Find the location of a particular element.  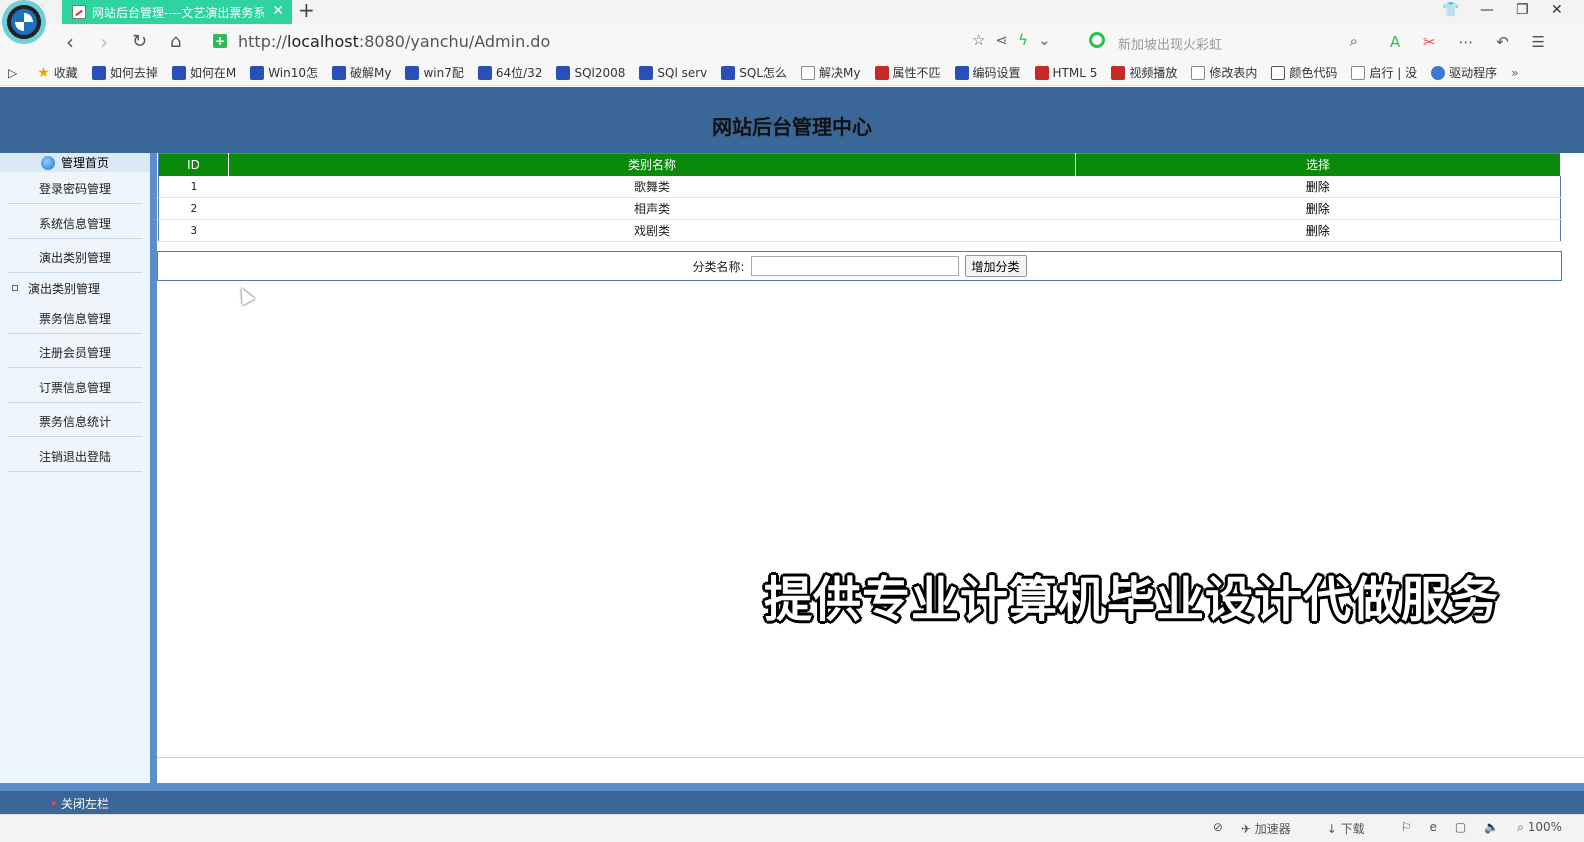

tab-title: 网站后台管理----文艺演出票务系 is located at coordinates (179, 12).